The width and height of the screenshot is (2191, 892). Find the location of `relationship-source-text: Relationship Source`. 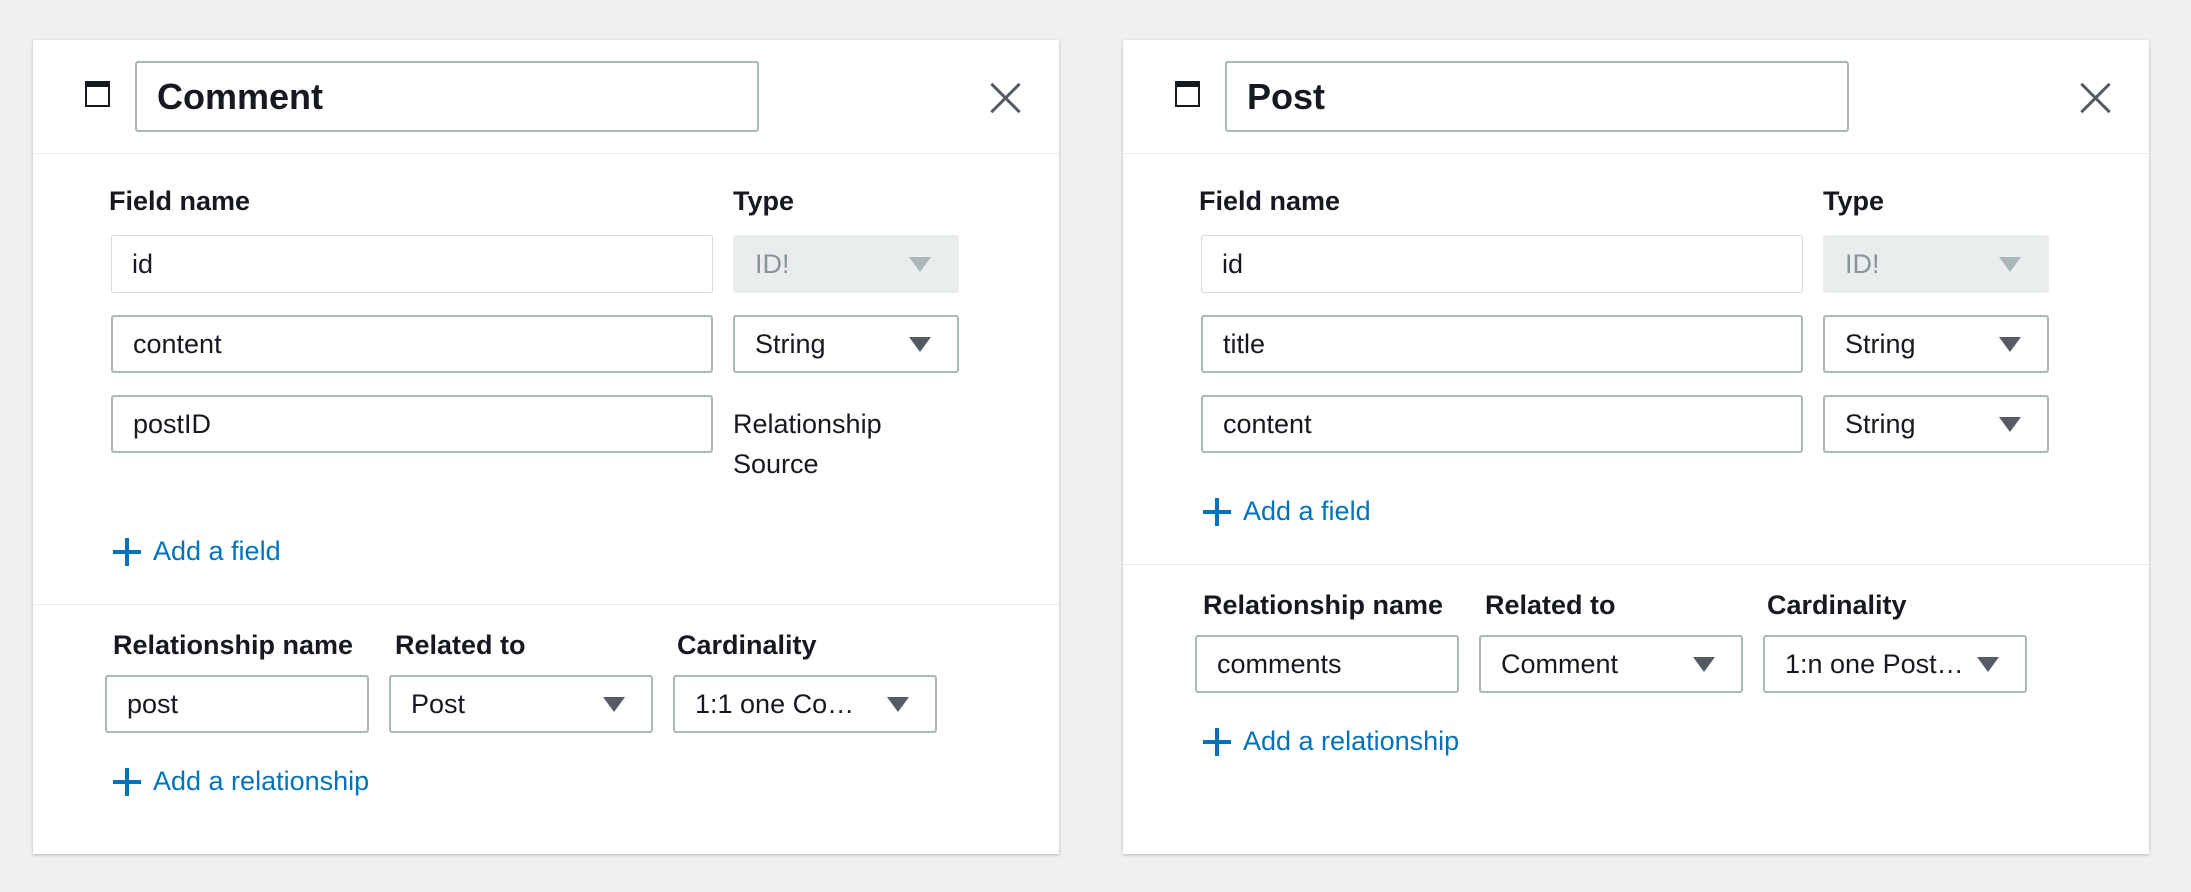

relationship-source-text: Relationship Source is located at coordinates (807, 444).